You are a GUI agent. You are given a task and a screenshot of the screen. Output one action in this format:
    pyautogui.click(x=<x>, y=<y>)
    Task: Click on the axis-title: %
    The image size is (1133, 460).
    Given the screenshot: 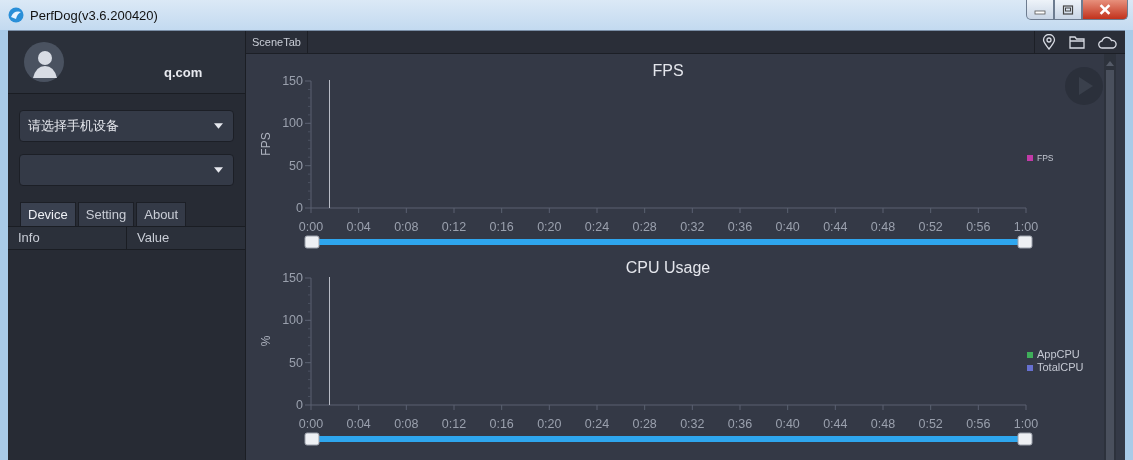 What is the action you would take?
    pyautogui.click(x=266, y=341)
    